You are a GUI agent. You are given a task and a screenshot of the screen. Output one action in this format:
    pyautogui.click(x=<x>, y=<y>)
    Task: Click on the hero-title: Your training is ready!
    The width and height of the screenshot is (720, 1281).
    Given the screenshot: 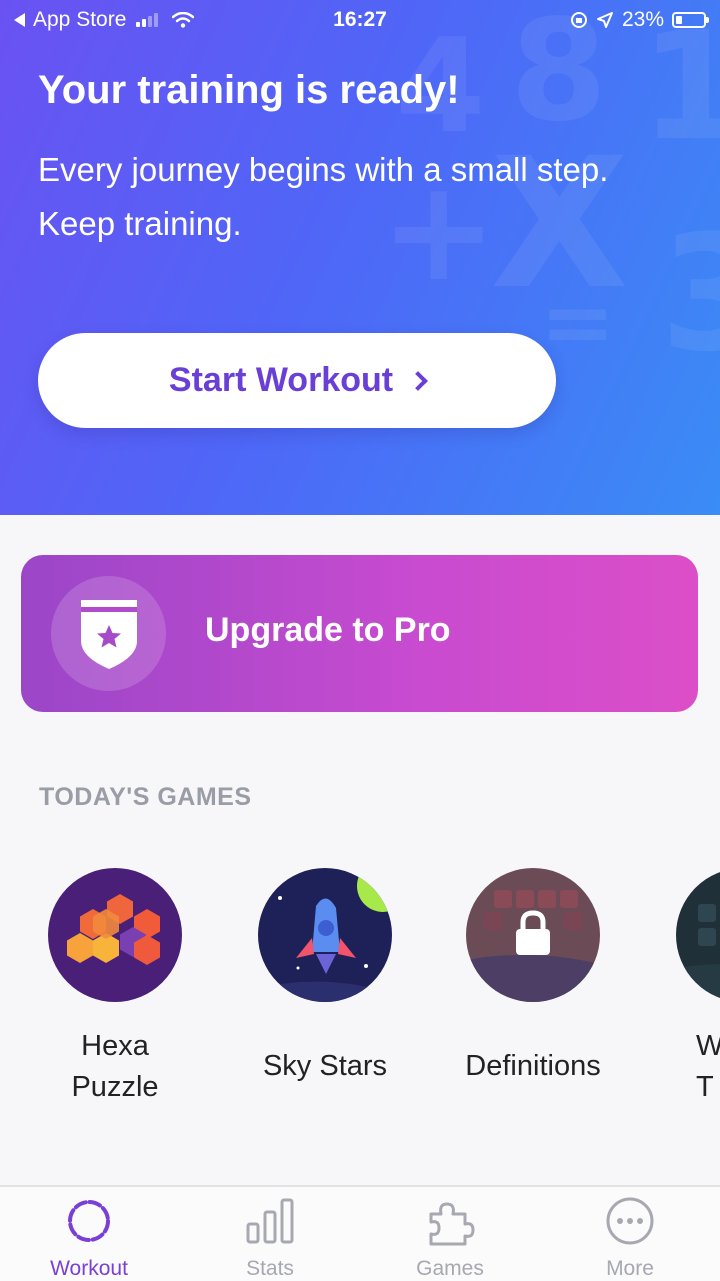 What is the action you would take?
    pyautogui.click(x=249, y=90)
    